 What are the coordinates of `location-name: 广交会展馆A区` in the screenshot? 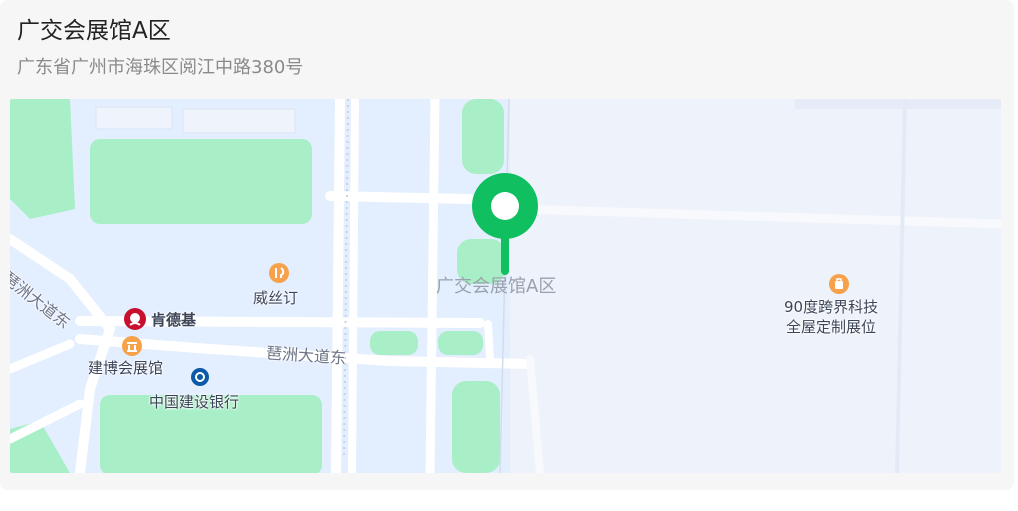 It's located at (94, 31).